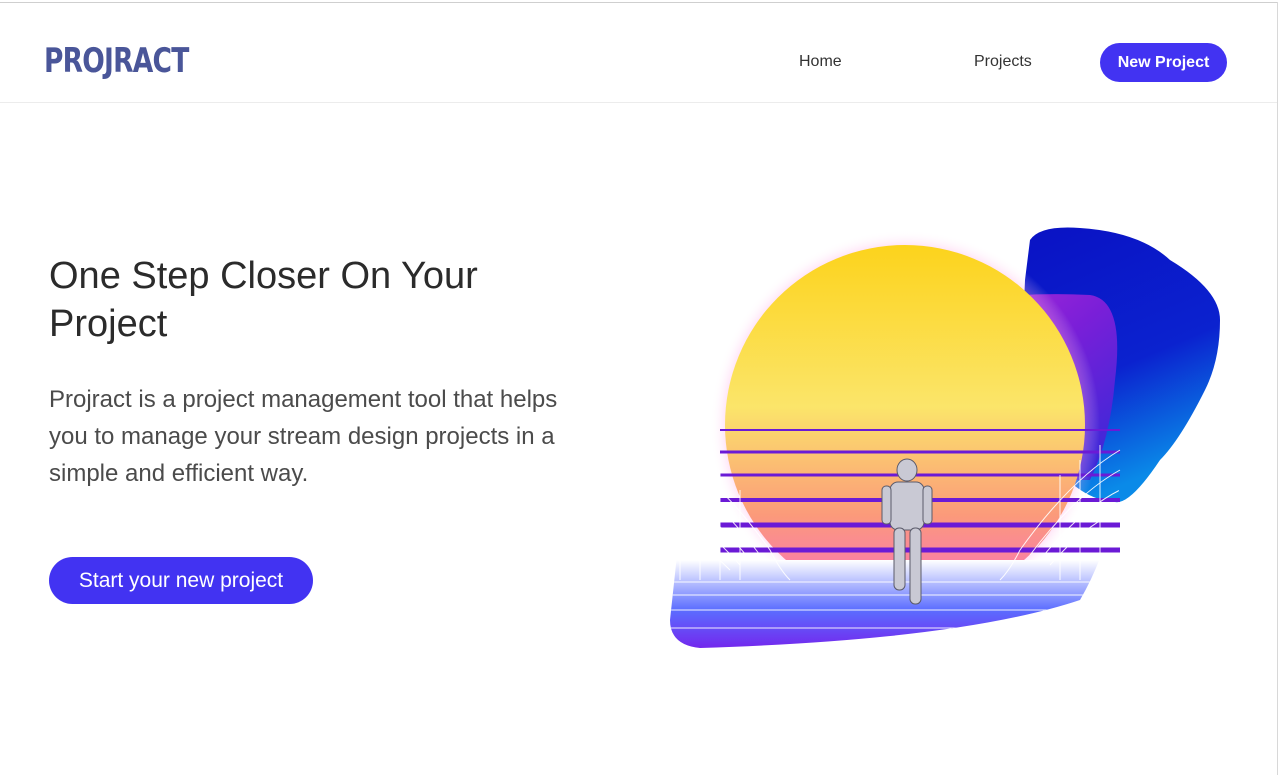  What do you see at coordinates (181, 580) in the screenshot?
I see `start-project-button: Start your new project` at bounding box center [181, 580].